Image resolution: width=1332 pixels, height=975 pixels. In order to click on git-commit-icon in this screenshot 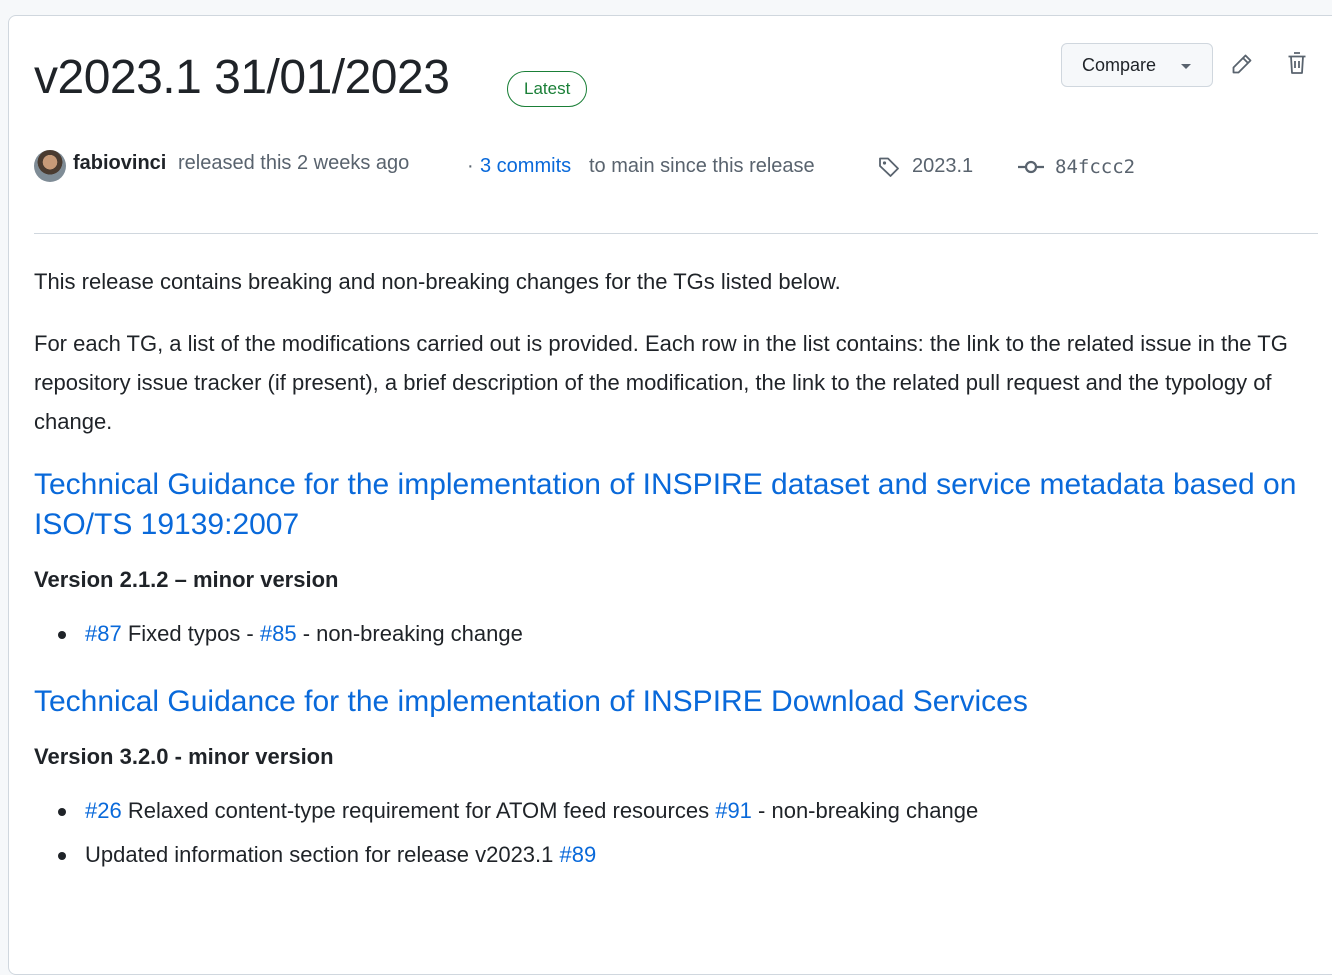, I will do `click(1031, 167)`.